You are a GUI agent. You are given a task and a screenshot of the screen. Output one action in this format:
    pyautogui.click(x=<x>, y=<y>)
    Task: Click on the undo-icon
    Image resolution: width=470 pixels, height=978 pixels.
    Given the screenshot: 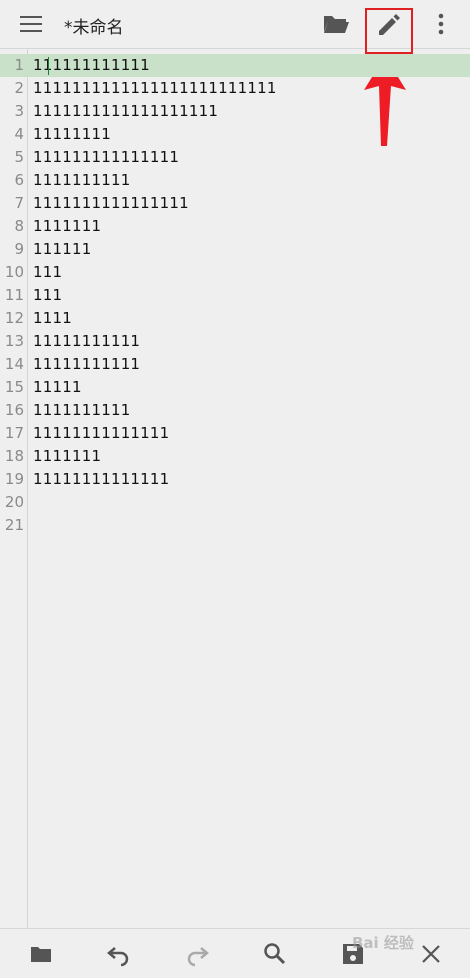 What is the action you would take?
    pyautogui.click(x=119, y=954)
    